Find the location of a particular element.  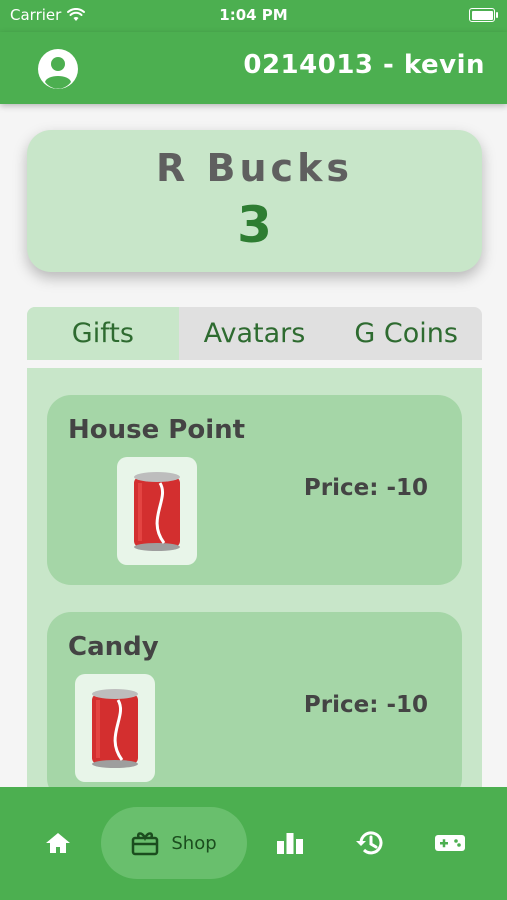

status-bar: Carrier 1:04 PM is located at coordinates (253, 16).